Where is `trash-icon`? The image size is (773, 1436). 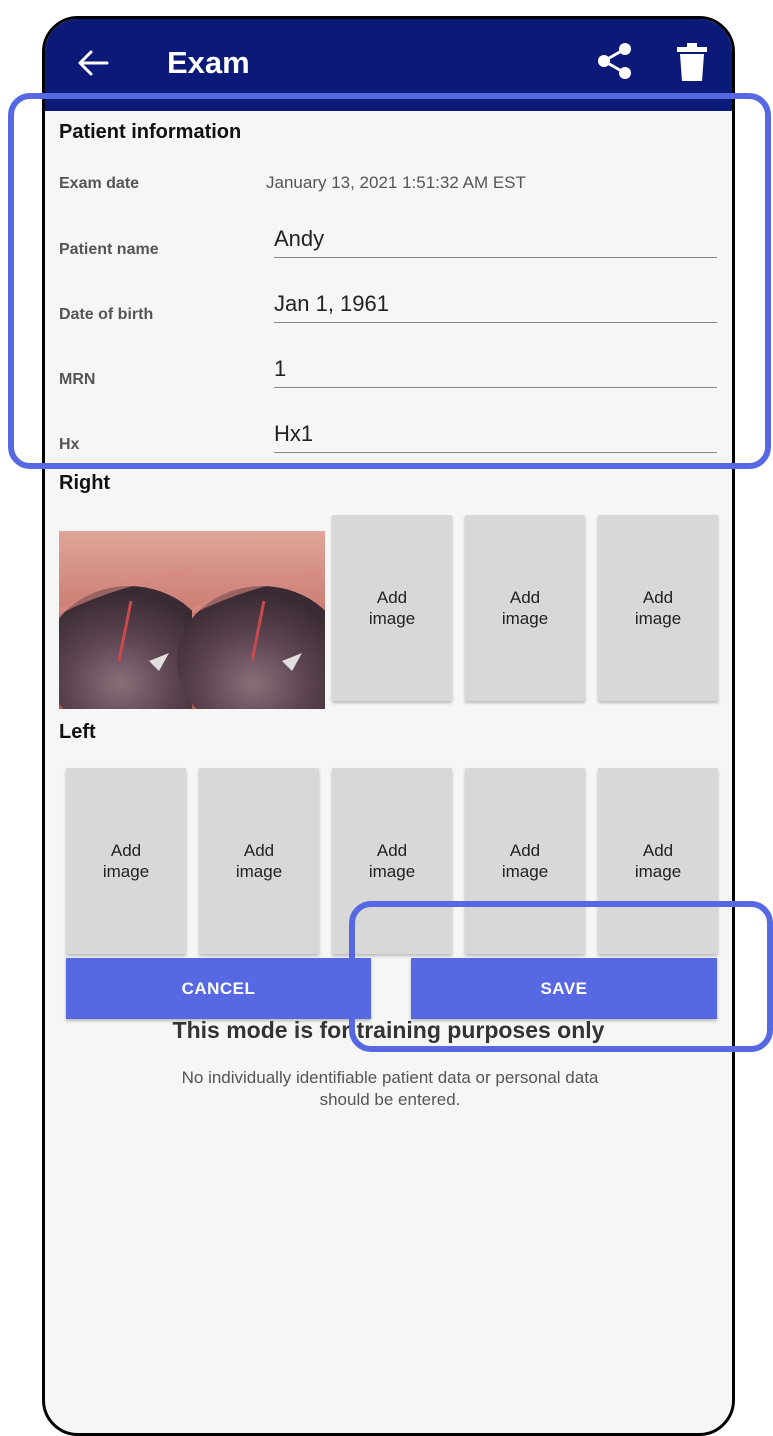
trash-icon is located at coordinates (692, 63).